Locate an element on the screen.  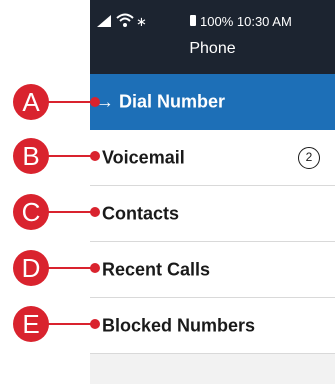
menu-item-label: Recent Calls is located at coordinates (156, 269).